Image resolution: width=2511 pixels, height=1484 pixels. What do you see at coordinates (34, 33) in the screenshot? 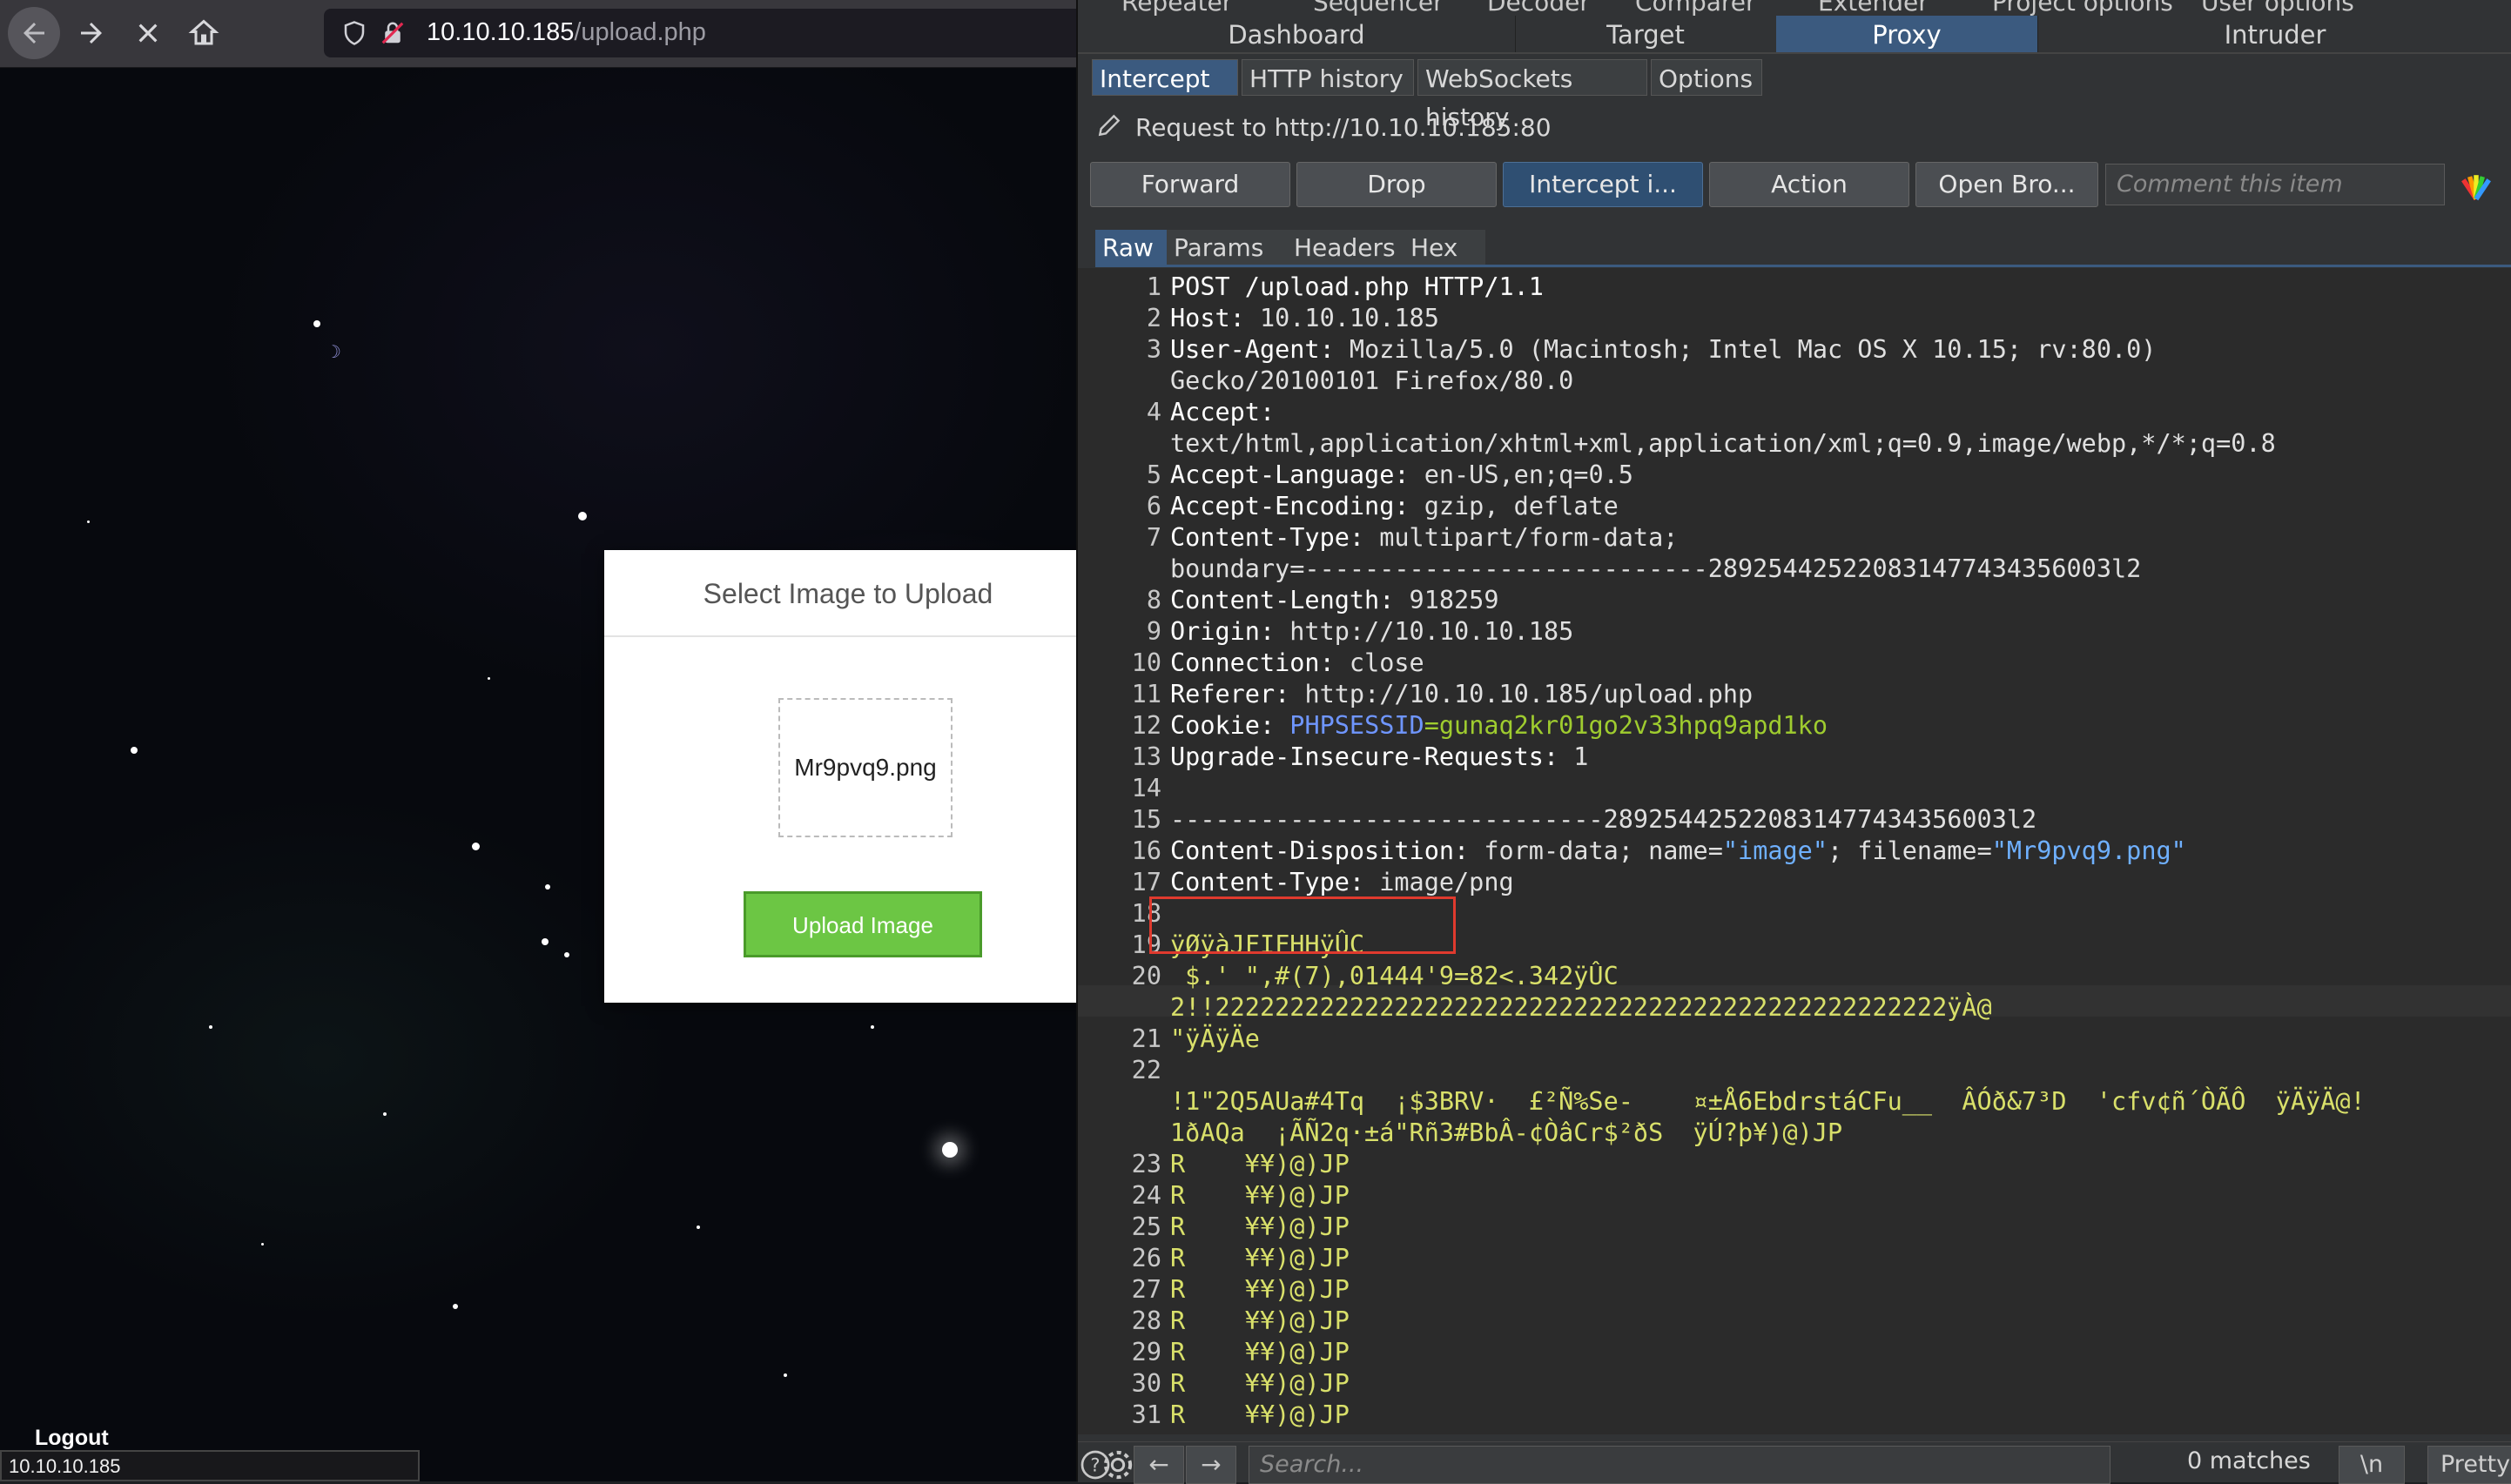
I see `back-arrow-icon` at bounding box center [34, 33].